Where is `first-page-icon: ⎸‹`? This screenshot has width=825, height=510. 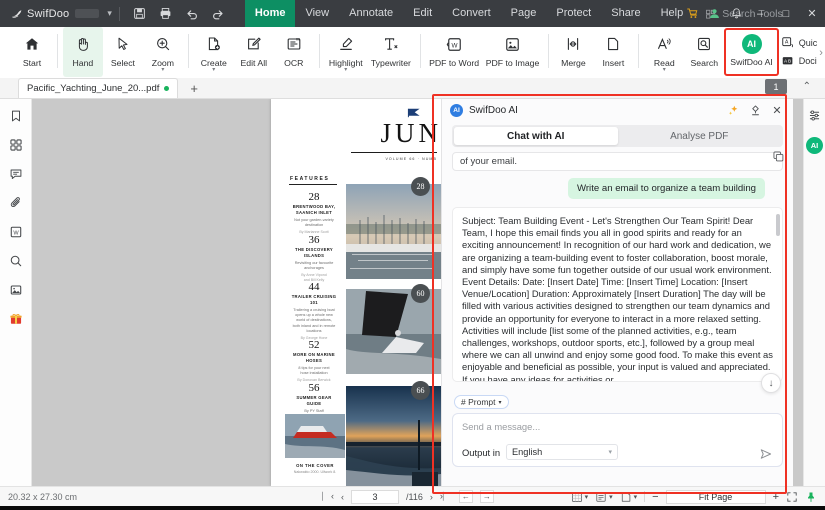 first-page-icon: ⎸‹ is located at coordinates (328, 496).